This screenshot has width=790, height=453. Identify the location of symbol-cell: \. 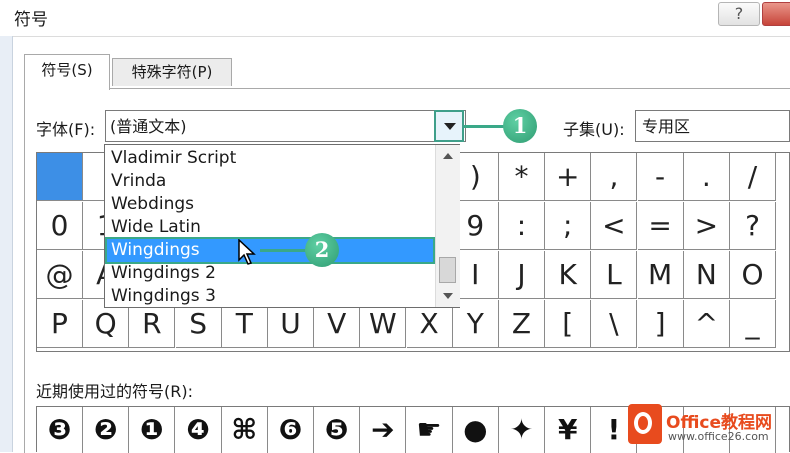
(614, 324).